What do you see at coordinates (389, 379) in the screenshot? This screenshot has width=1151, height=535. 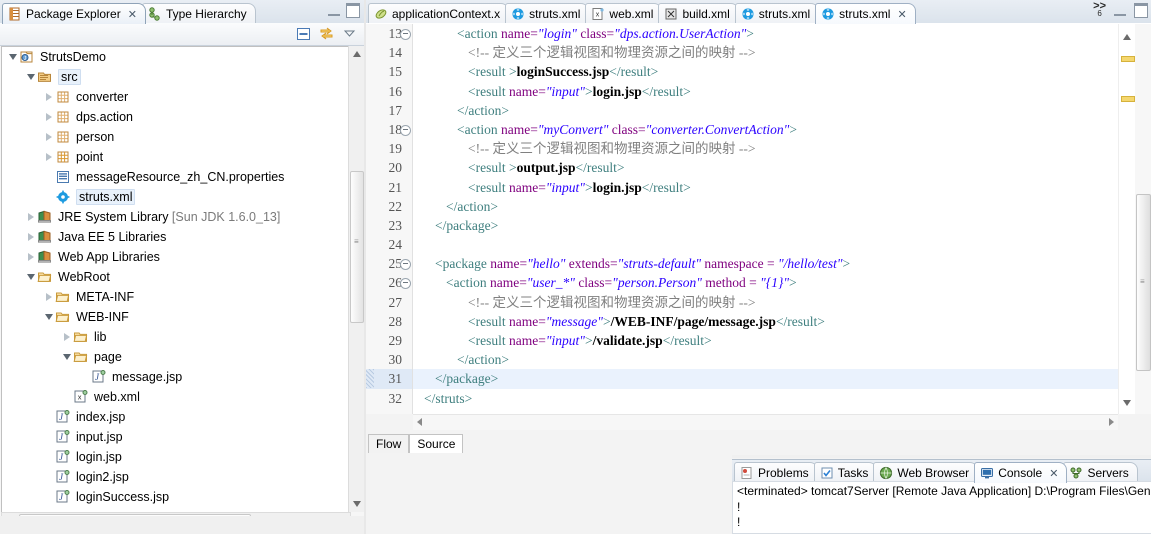 I see `line-number: 31` at bounding box center [389, 379].